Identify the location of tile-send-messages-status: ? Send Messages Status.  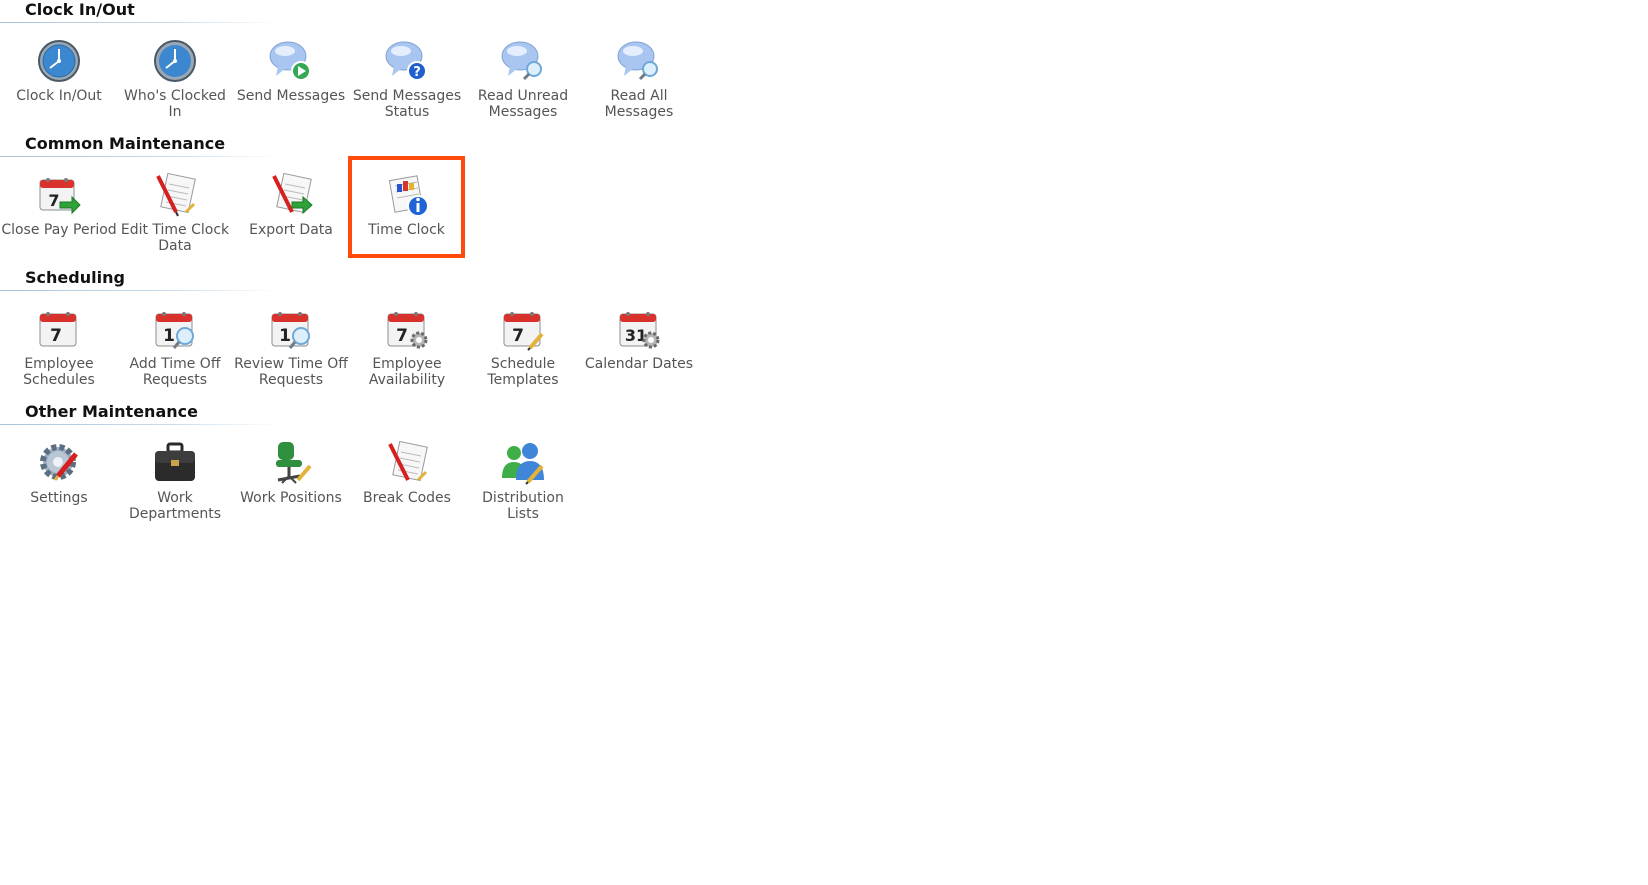
(407, 78).